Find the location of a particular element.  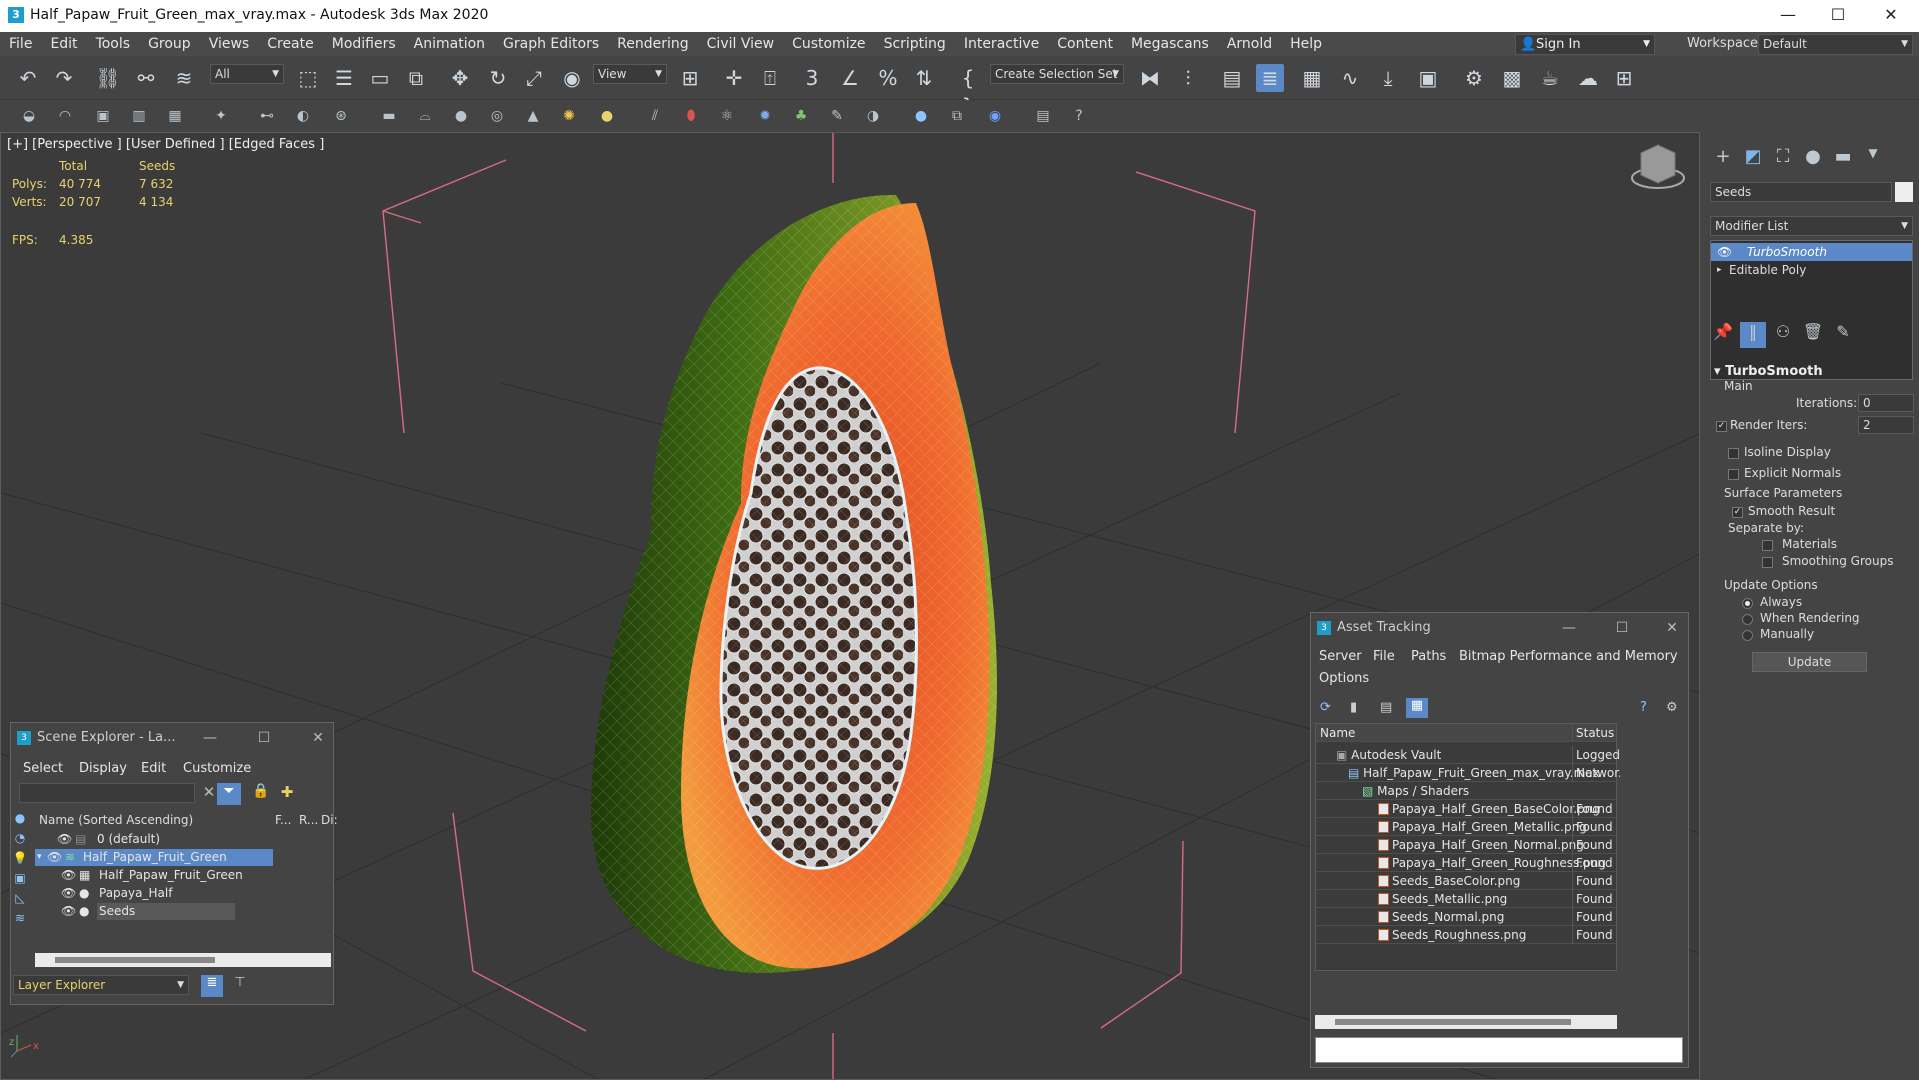

smoothing-groups-checkbox is located at coordinates (1767, 562).